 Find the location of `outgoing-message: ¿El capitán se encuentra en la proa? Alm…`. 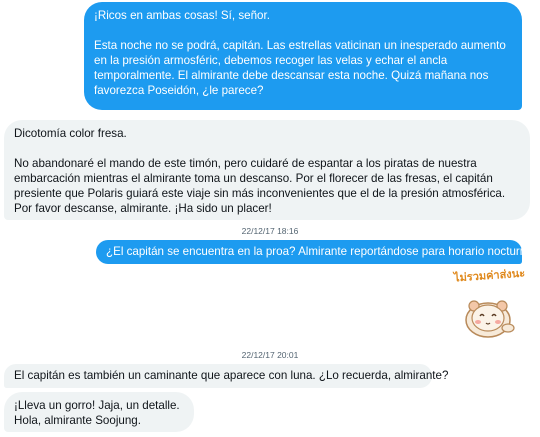

outgoing-message: ¿El capitán se encuentra en la proa? Alm… is located at coordinates (316, 252).